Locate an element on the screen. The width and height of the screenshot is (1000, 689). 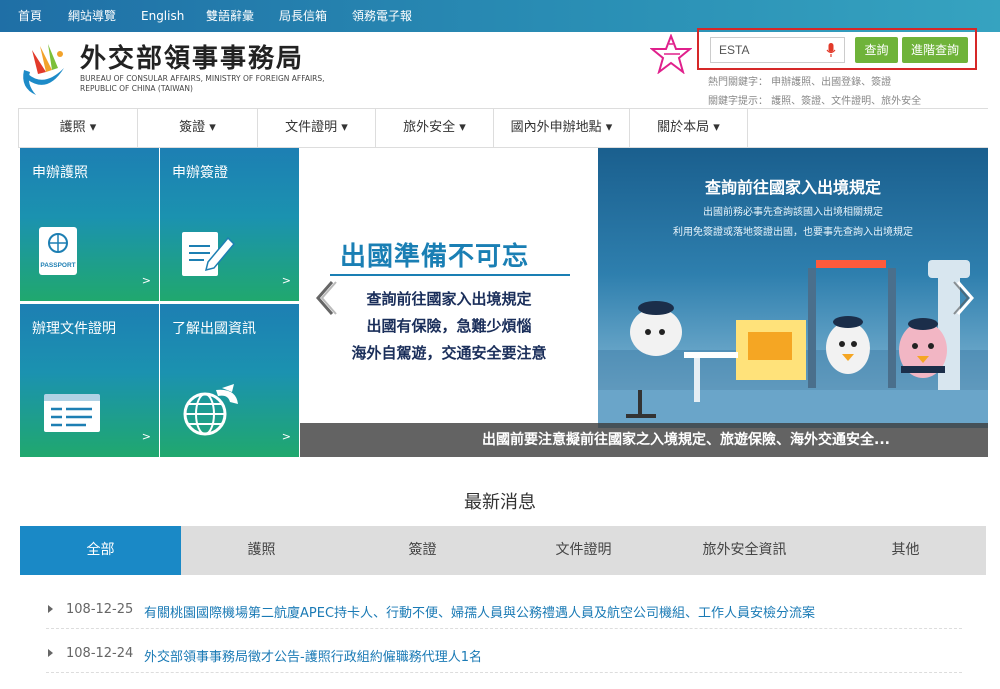
hot-keywords: 熱門關鍵字： 申辦護照、出國登錄、簽證 is located at coordinates (799, 80).